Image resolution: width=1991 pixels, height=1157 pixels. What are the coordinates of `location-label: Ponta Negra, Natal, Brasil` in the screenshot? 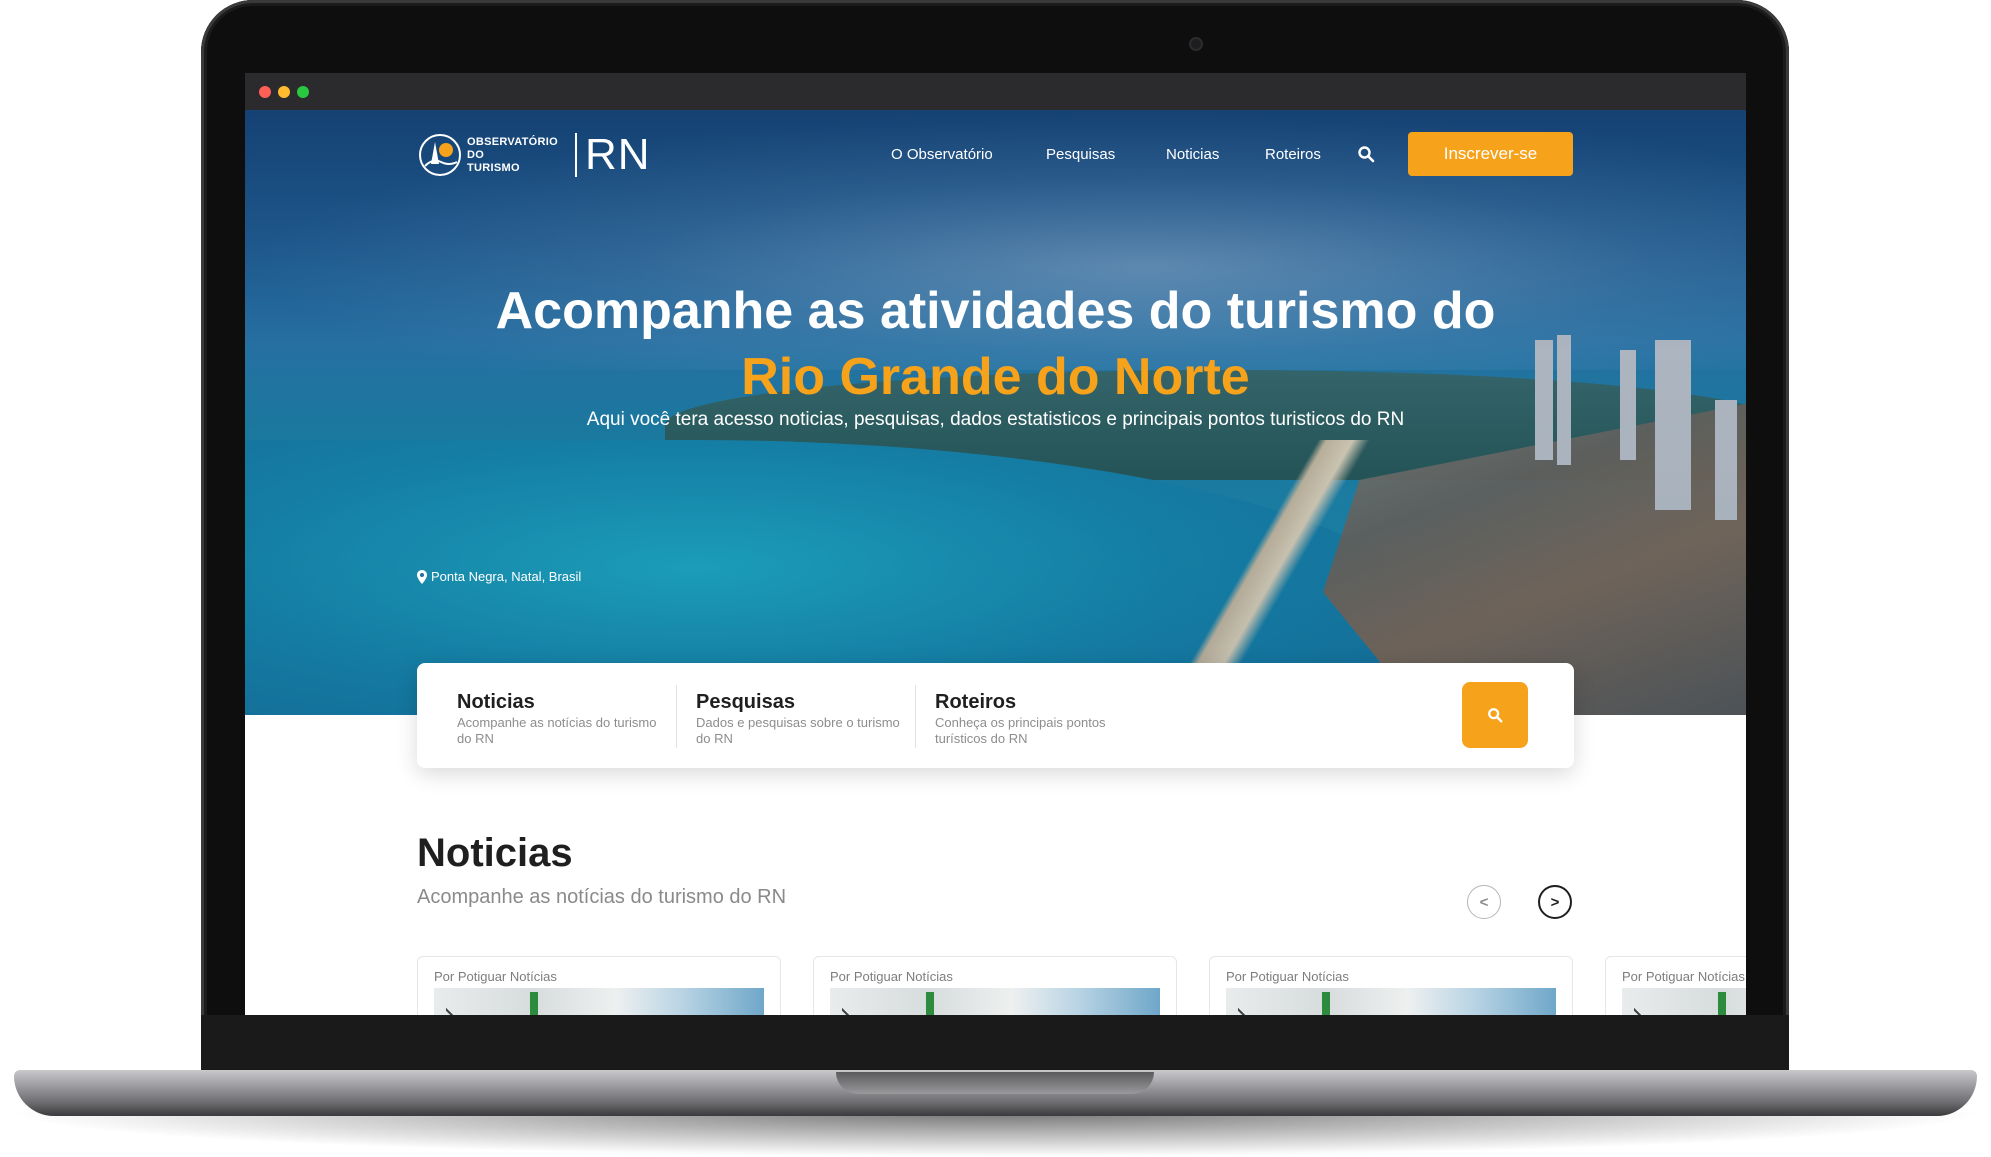 It's located at (499, 576).